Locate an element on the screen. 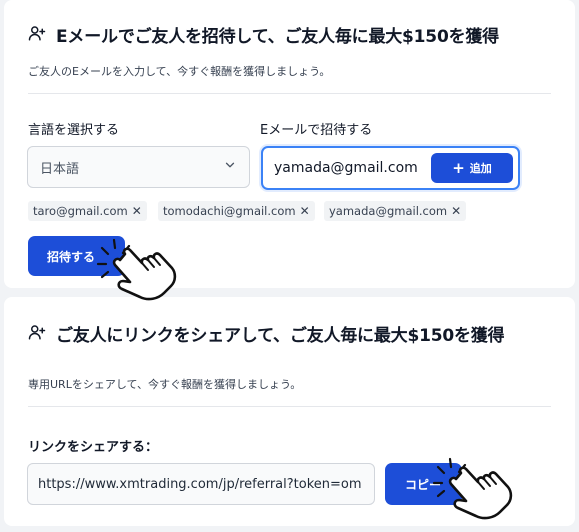  share-card-subtitle: 専用URLをシェアして、今すぐ報酬を獲得しましょう。 is located at coordinates (165, 384).